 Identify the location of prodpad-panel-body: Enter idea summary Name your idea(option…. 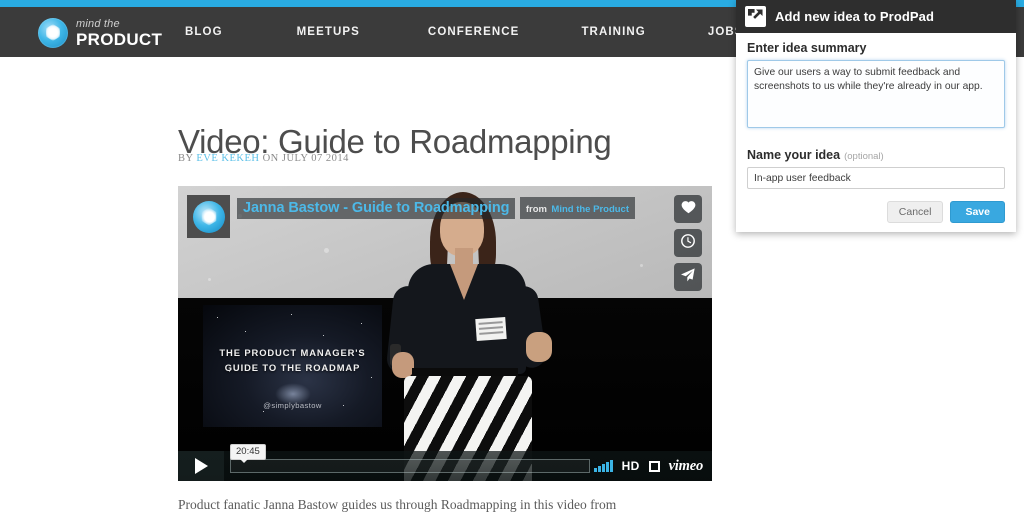
(876, 132).